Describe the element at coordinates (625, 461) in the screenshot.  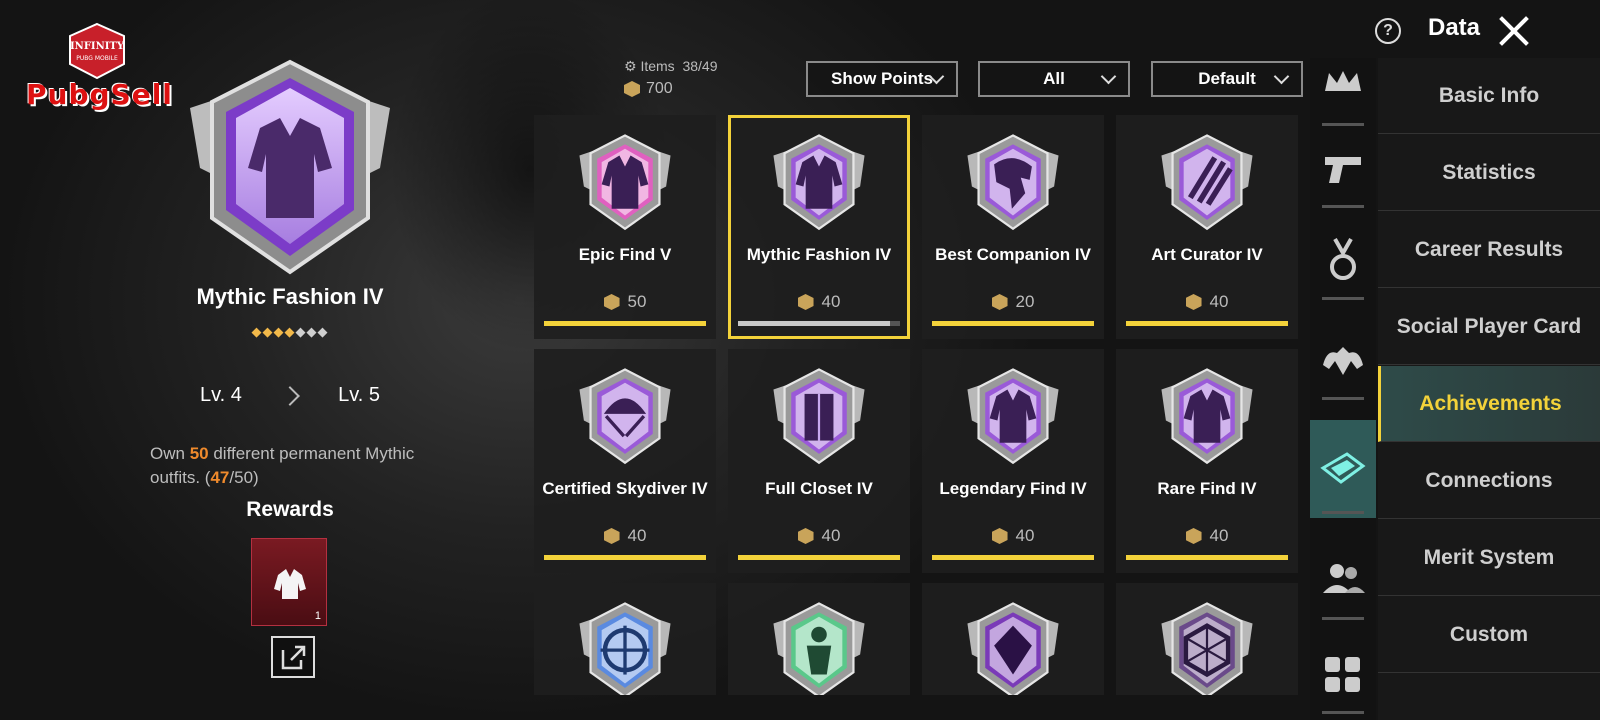
I see `achievement-card: Certified Skydiver IV 40` at that location.